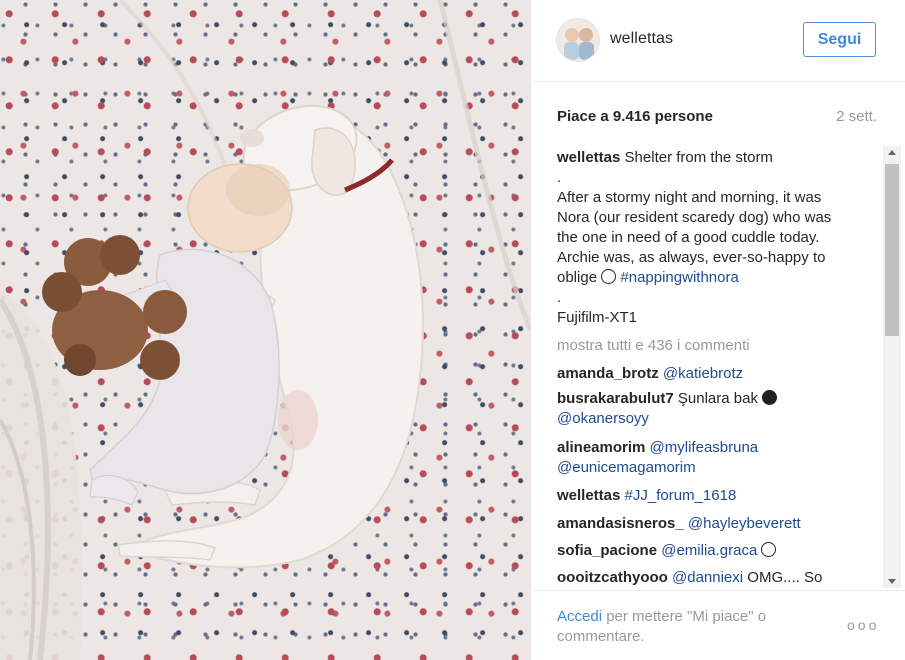 This screenshot has width=905, height=660. I want to click on comment-item: sofia_pacione @emilia.graca, so click(667, 551).